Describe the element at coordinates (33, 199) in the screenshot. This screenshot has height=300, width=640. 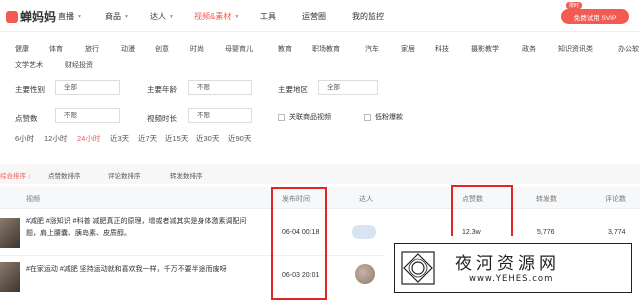
I see `column-header-video: 视频` at that location.